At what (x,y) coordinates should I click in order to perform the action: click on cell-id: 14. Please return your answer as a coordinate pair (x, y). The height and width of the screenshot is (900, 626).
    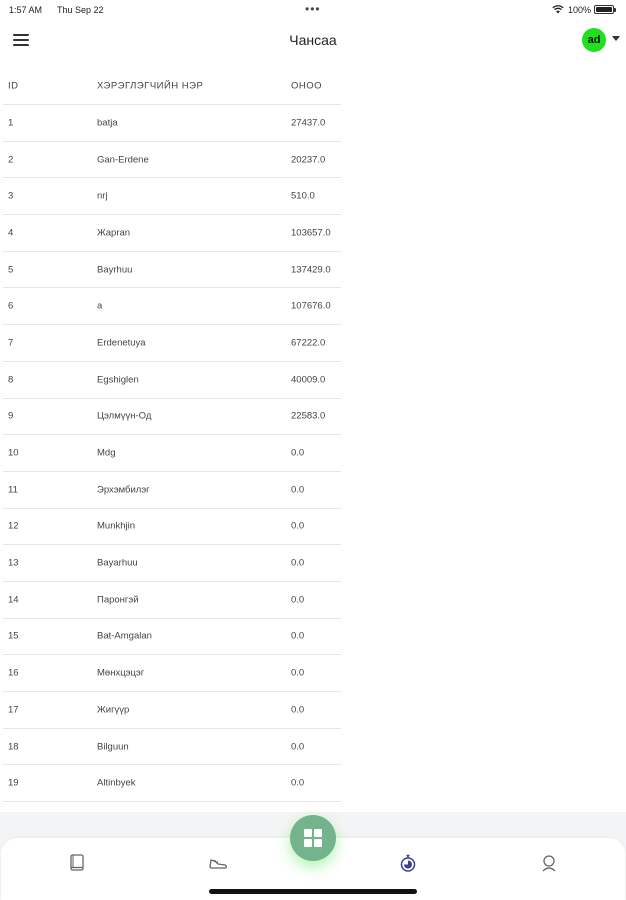
    Looking at the image, I should click on (13, 600).